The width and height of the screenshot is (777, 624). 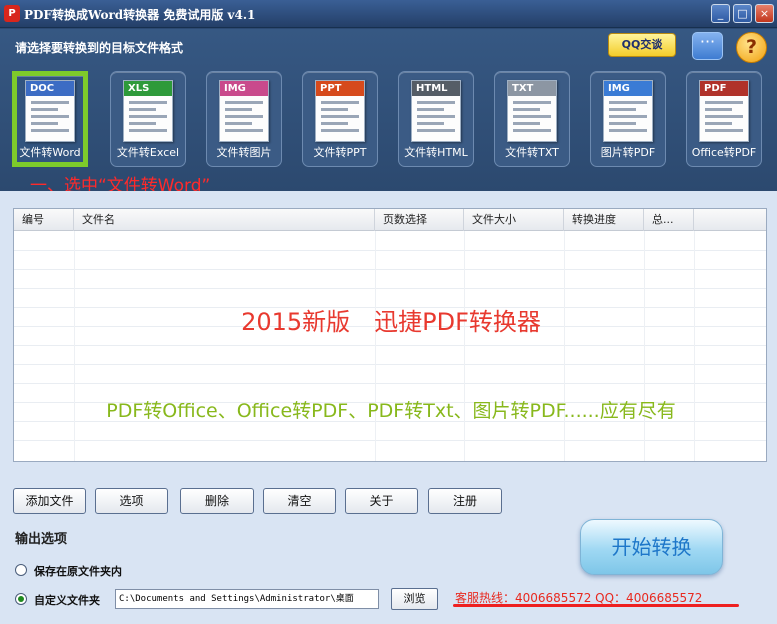 I want to click on format-tool-3: PPT 文件转PPT, so click(x=340, y=119).